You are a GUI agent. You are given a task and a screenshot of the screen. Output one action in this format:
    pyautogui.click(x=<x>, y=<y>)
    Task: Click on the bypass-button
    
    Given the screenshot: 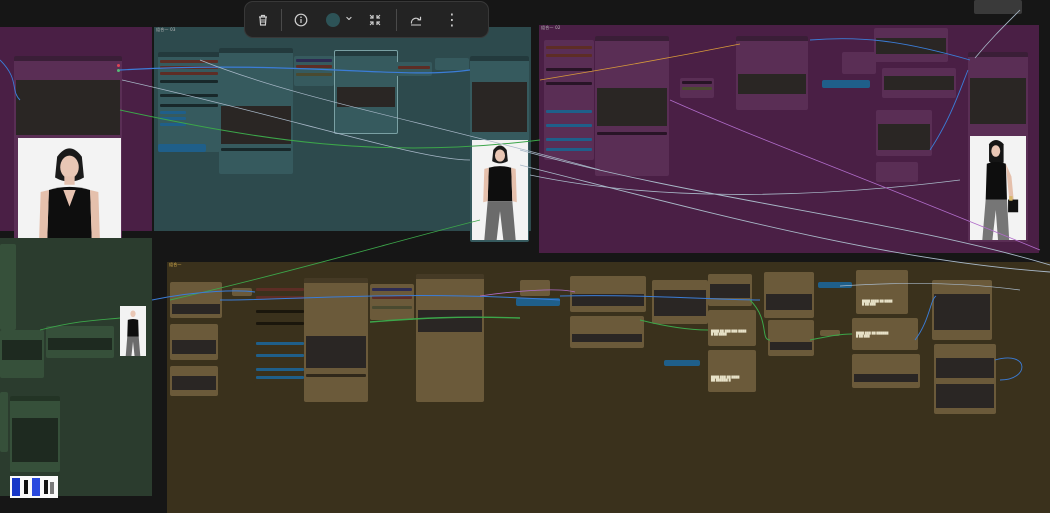 What is the action you would take?
    pyautogui.click(x=416, y=20)
    